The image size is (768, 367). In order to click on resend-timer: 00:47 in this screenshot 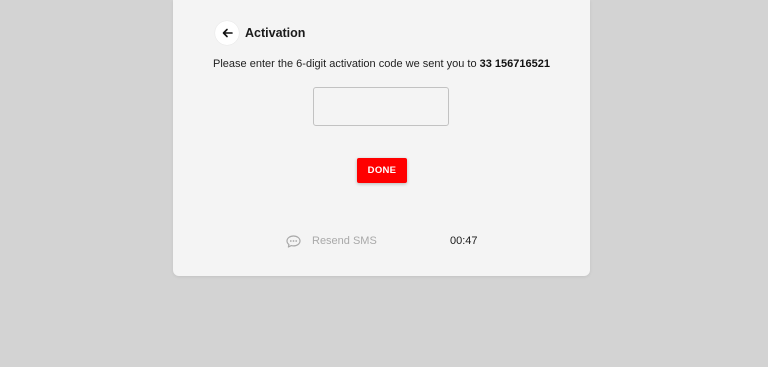, I will do `click(464, 241)`.